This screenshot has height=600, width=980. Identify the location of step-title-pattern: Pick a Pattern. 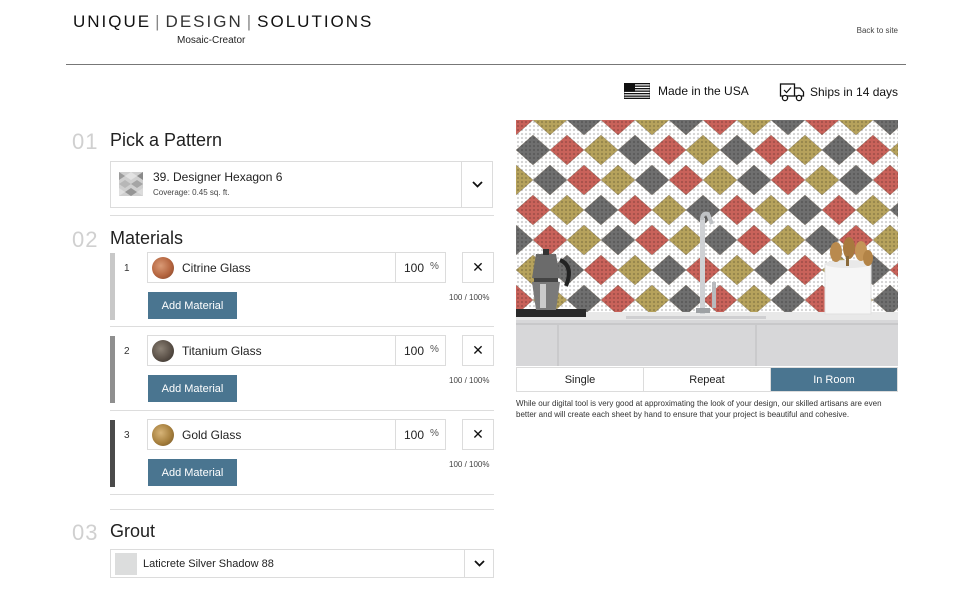
(166, 140).